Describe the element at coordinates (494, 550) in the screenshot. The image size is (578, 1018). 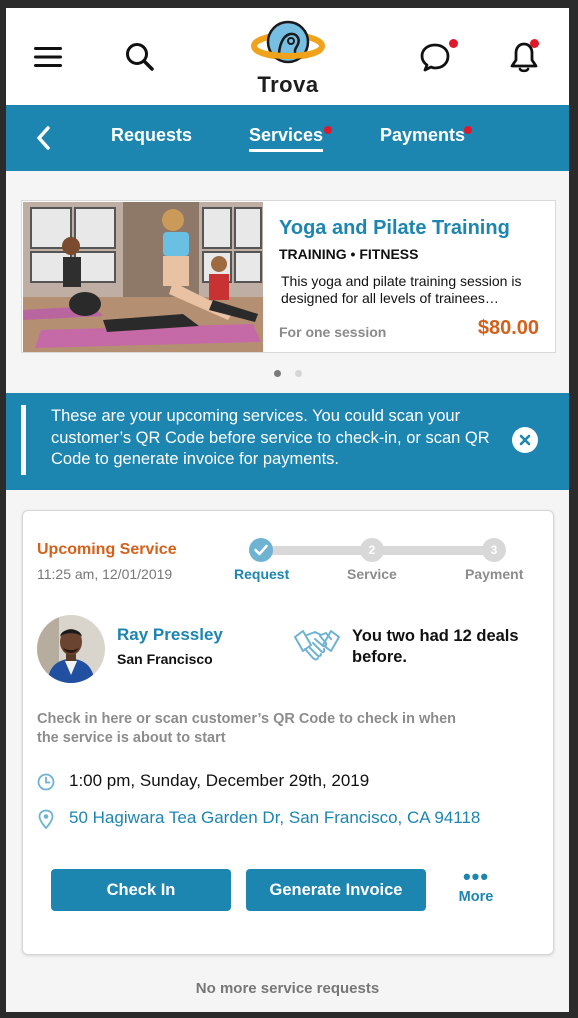
I see `step-number-3: 3` at that location.